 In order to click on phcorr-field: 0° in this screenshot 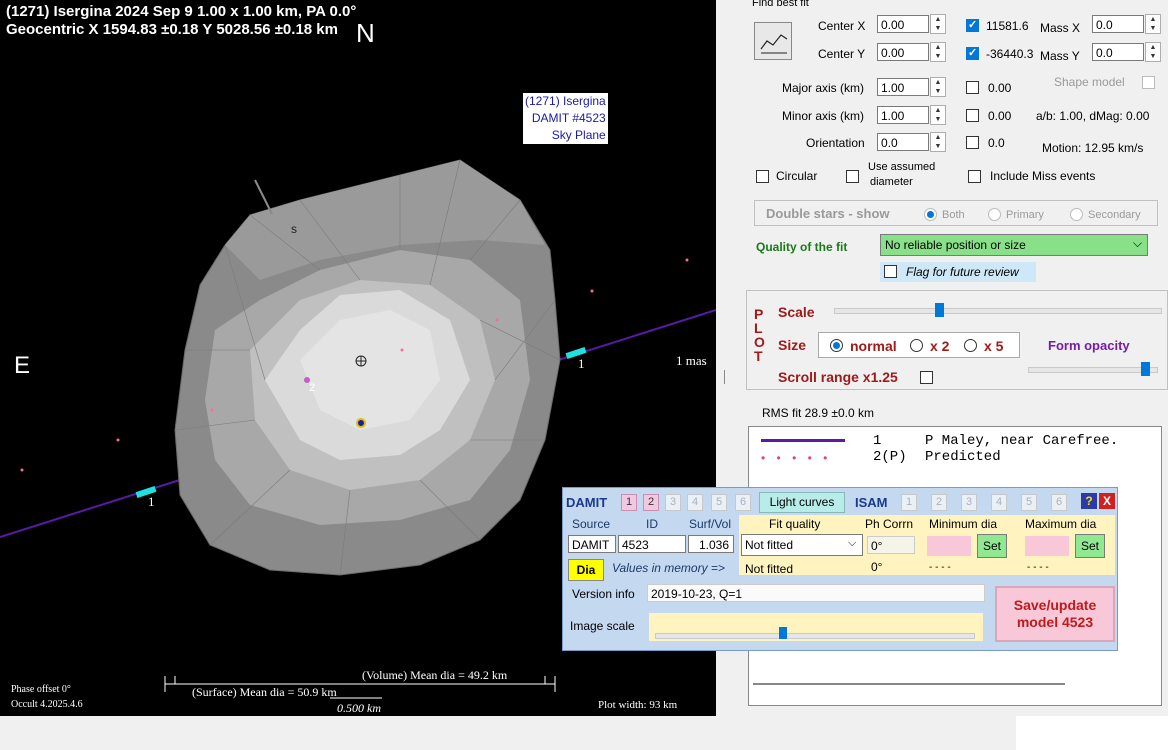, I will do `click(891, 545)`.